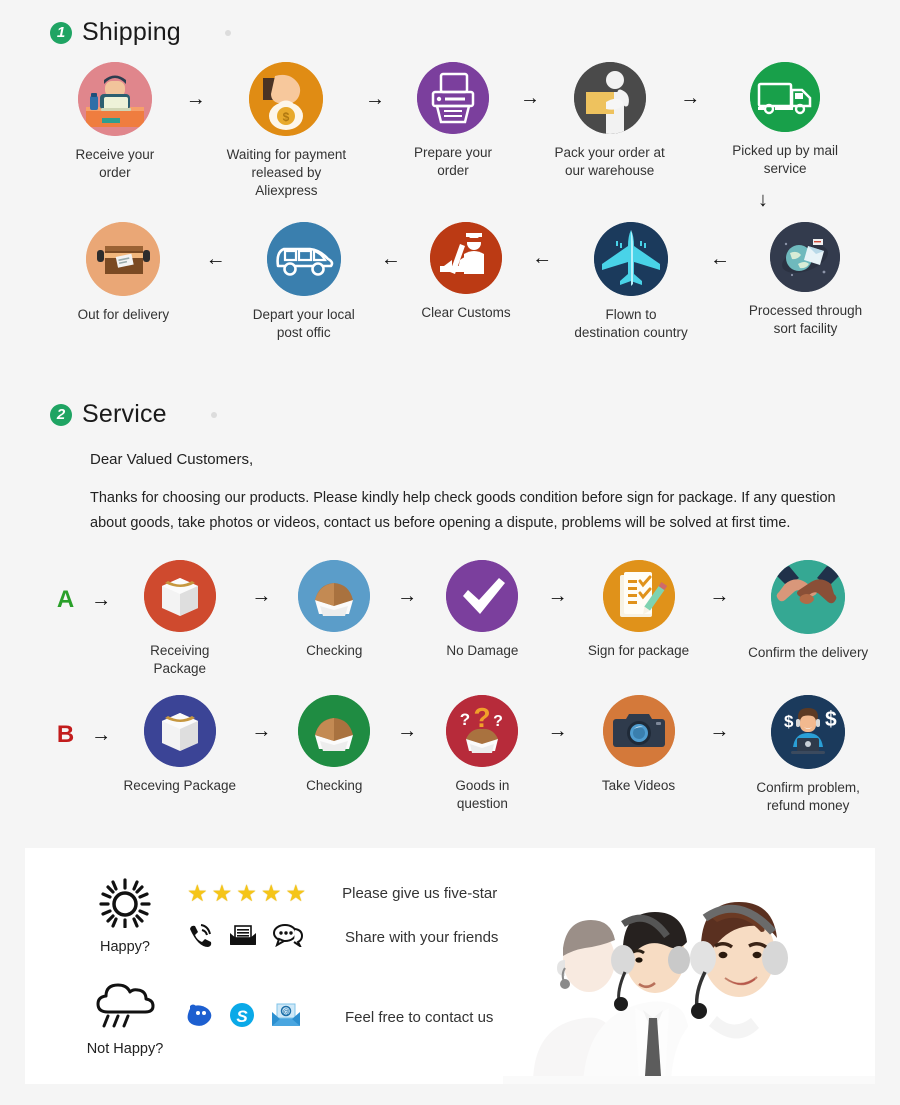 Image resolution: width=900 pixels, height=1105 pixels. I want to click on flow-step-label: Prepare your order, so click(453, 161).